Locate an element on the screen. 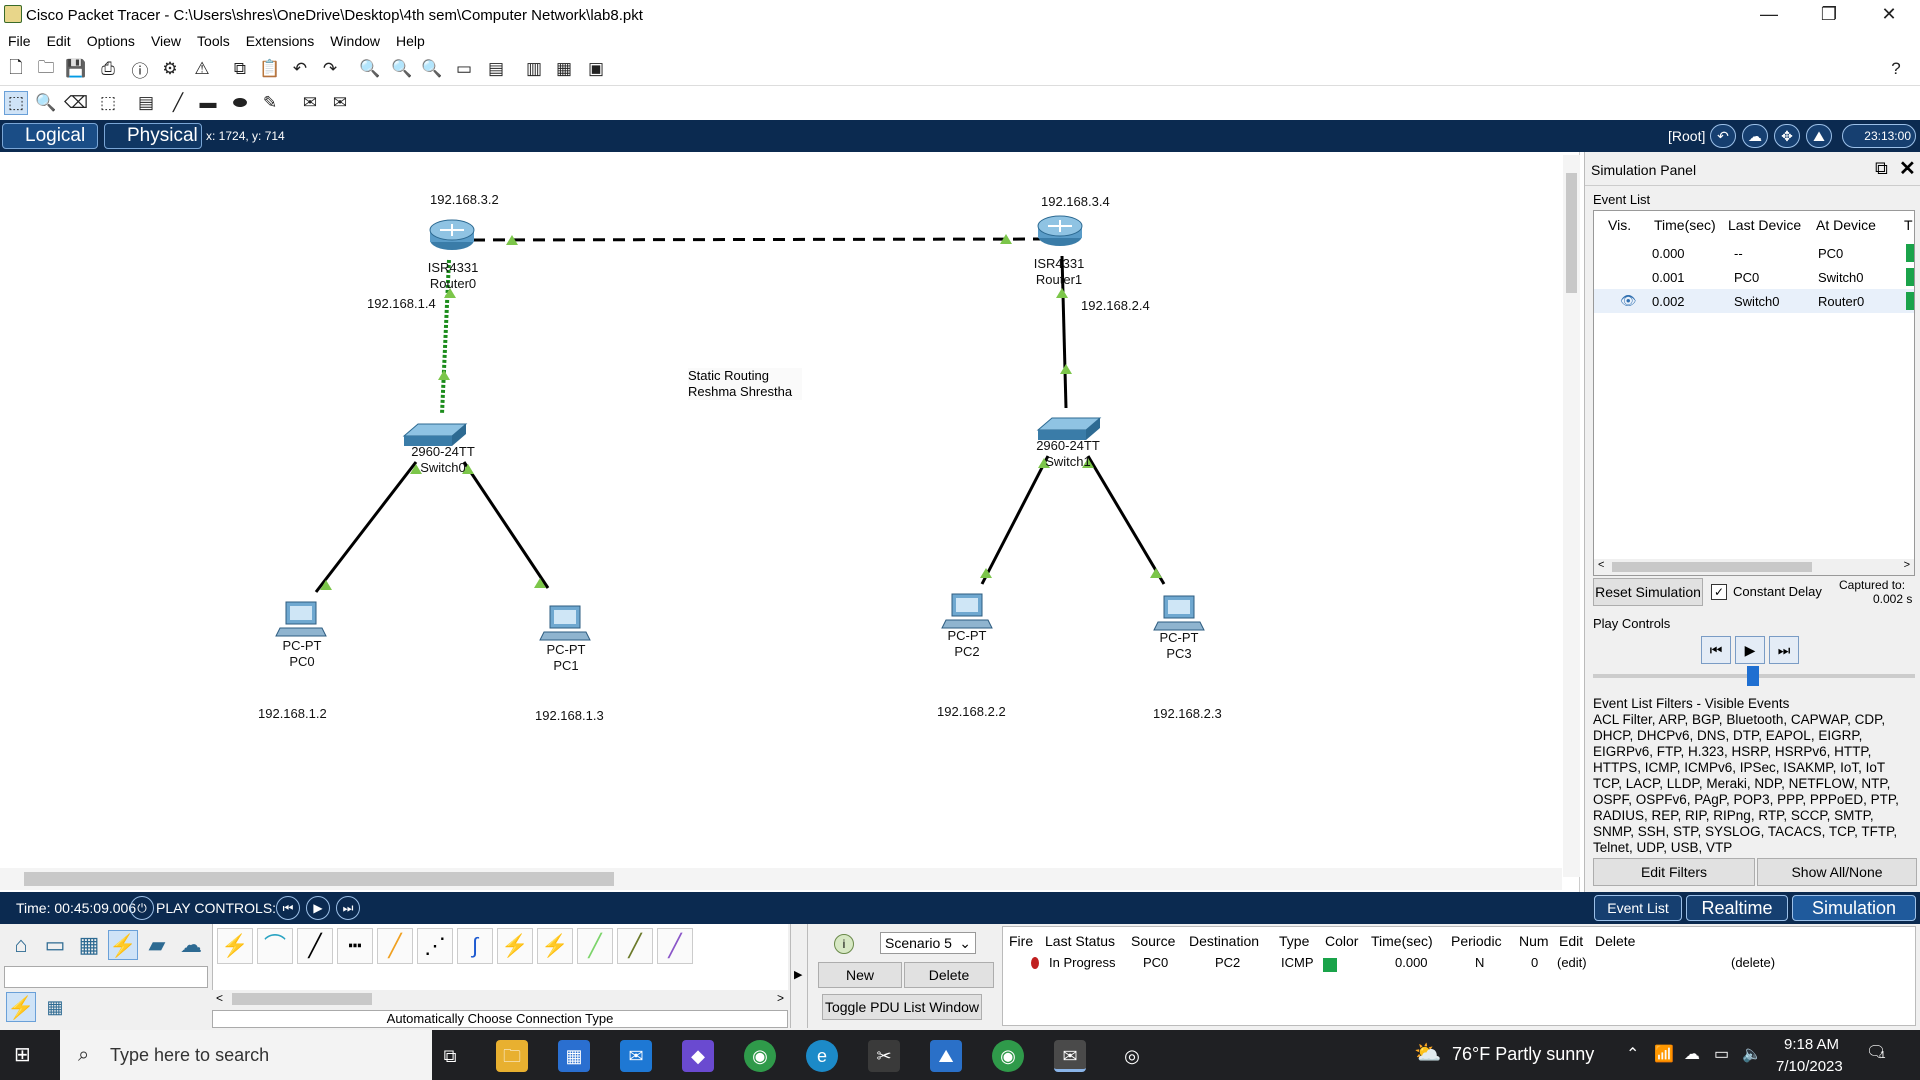  mail-icon: ✉ is located at coordinates (636, 1056).